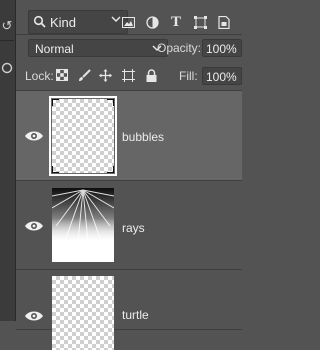 This screenshot has height=350, width=320. What do you see at coordinates (143, 137) in the screenshot?
I see `layer-name: bubbles` at bounding box center [143, 137].